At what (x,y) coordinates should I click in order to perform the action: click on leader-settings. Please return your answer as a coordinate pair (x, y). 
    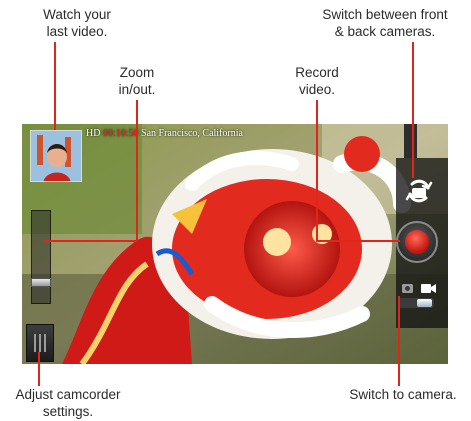
    Looking at the image, I should click on (39, 369).